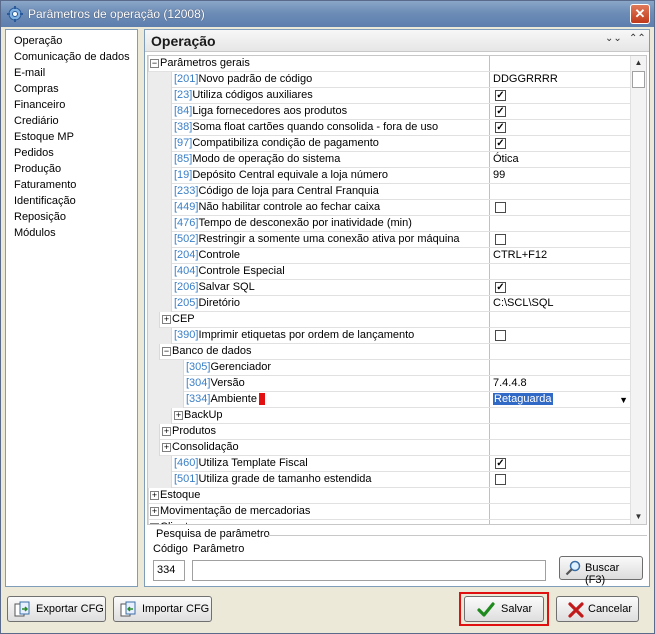 This screenshot has height=634, width=655. I want to click on group-row: − Banco de dados, so click(389, 352).